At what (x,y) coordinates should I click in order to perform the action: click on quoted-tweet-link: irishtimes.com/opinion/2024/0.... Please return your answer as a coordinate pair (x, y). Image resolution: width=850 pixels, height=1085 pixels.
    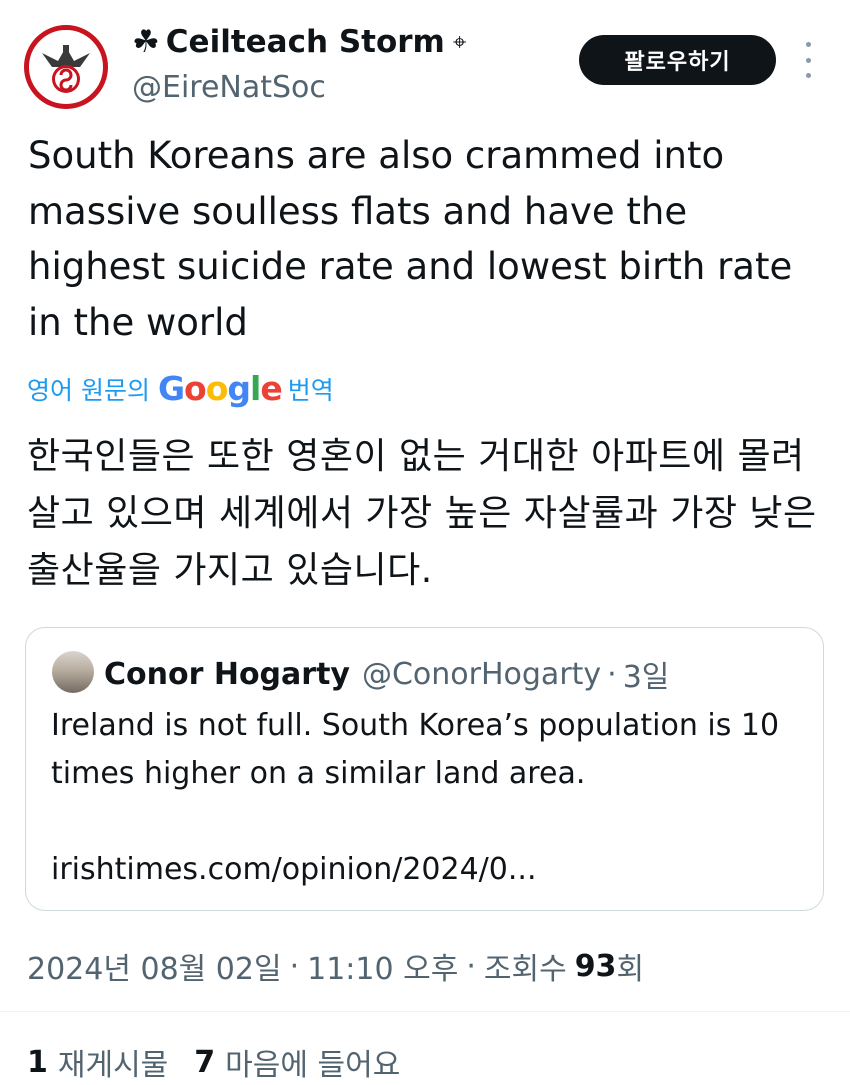
    Looking at the image, I should click on (293, 870).